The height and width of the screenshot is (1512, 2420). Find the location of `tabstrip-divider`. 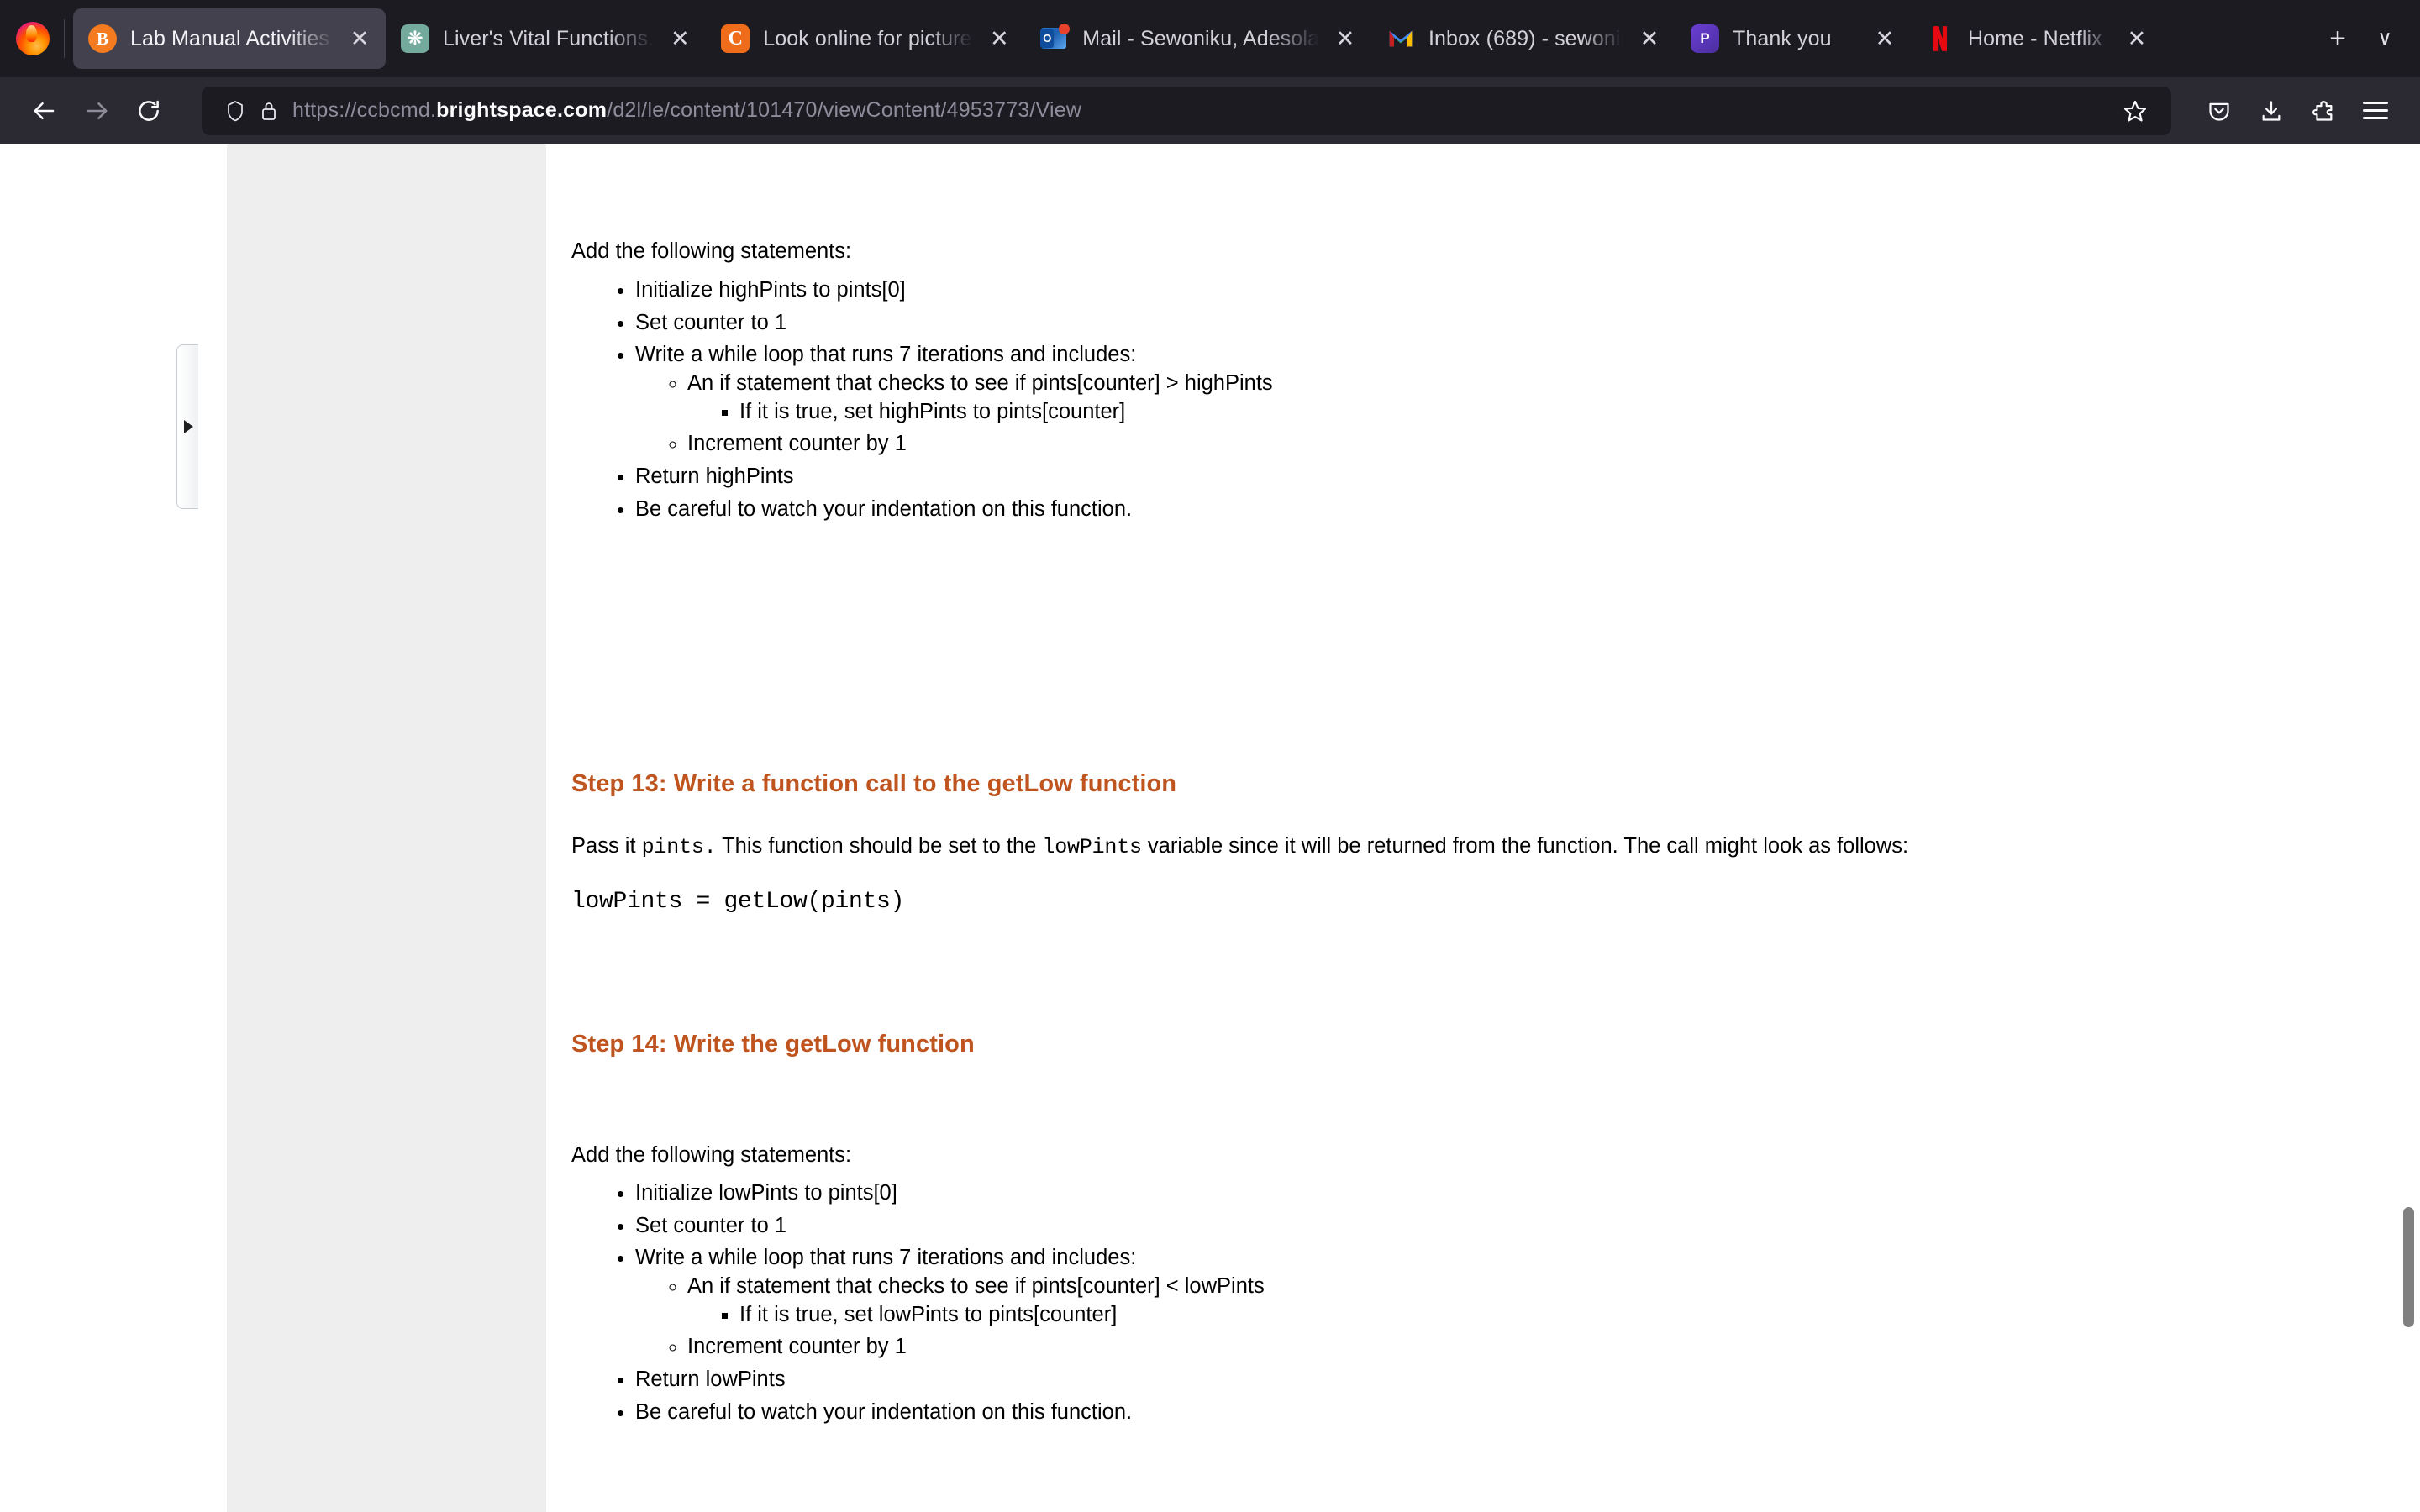

tabstrip-divider is located at coordinates (64, 38).